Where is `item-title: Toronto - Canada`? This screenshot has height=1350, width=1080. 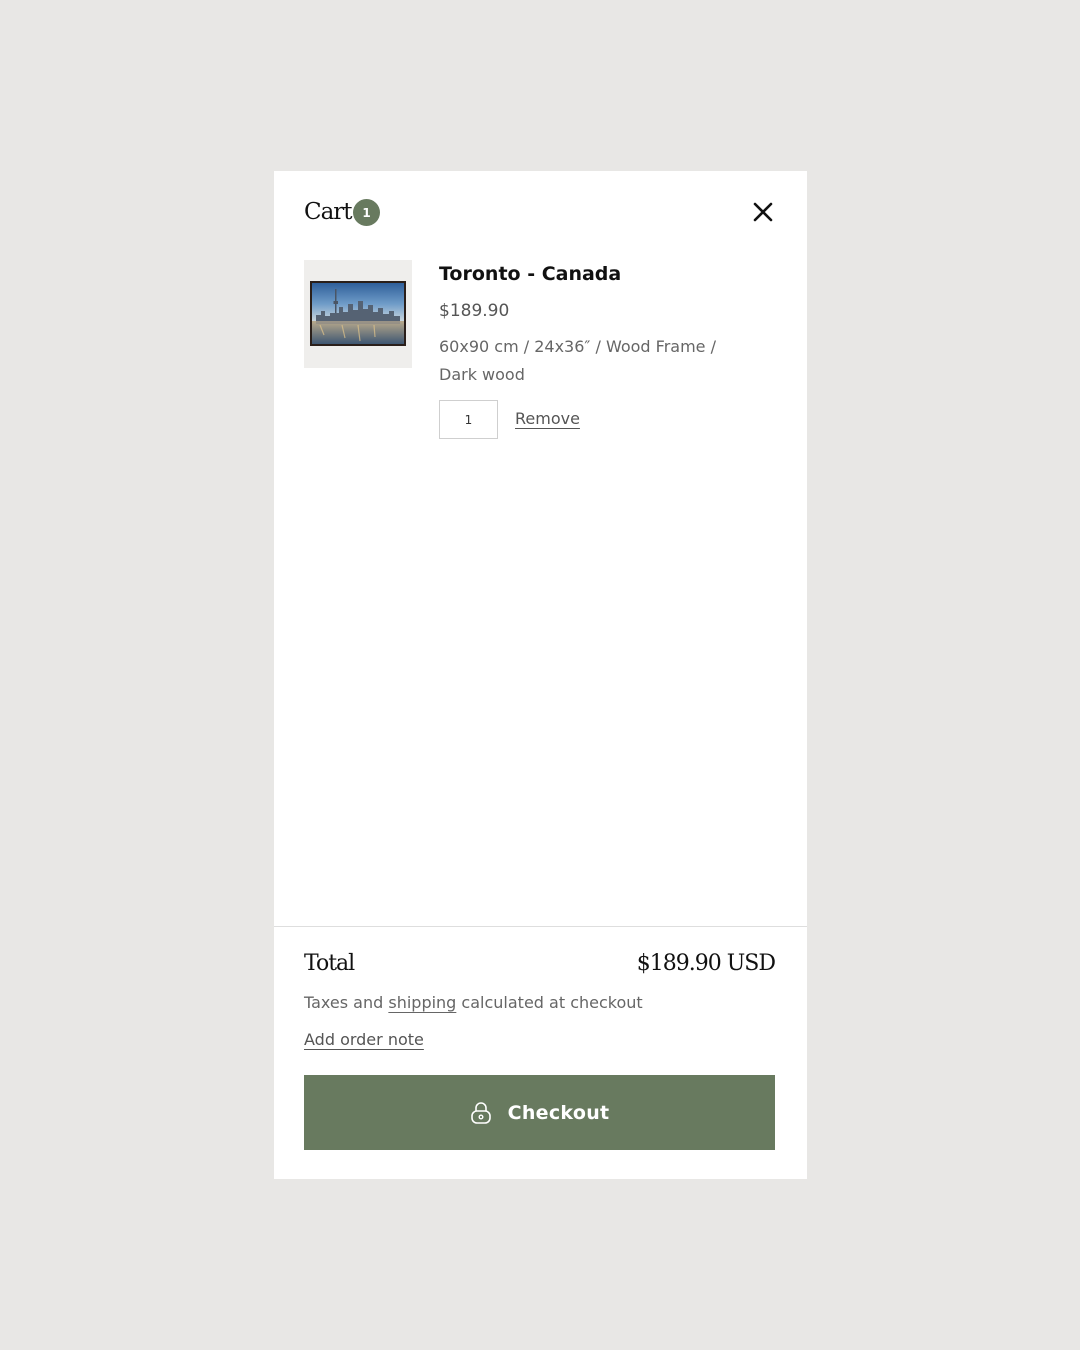 item-title: Toronto - Canada is located at coordinates (530, 274).